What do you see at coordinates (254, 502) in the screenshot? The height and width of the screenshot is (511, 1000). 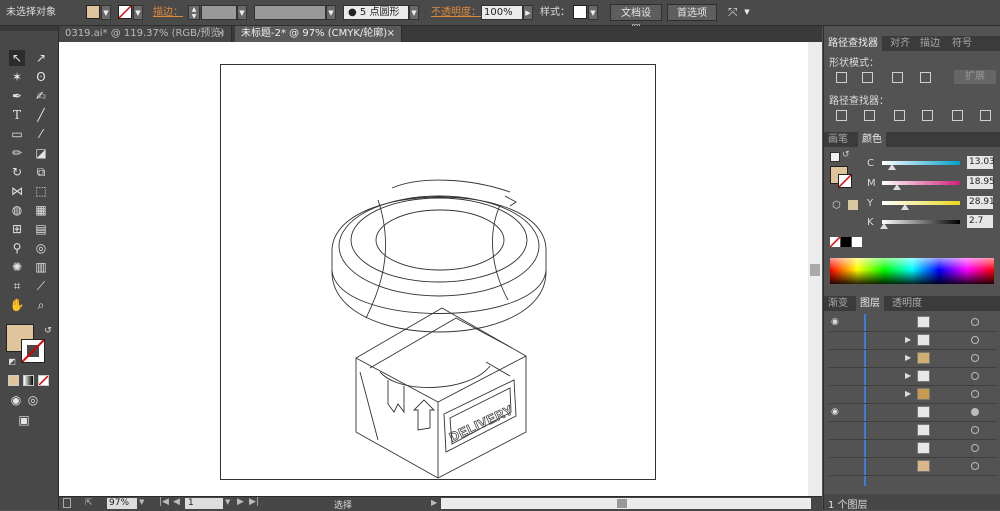 I see `last-artboard-icon: ▶|` at bounding box center [254, 502].